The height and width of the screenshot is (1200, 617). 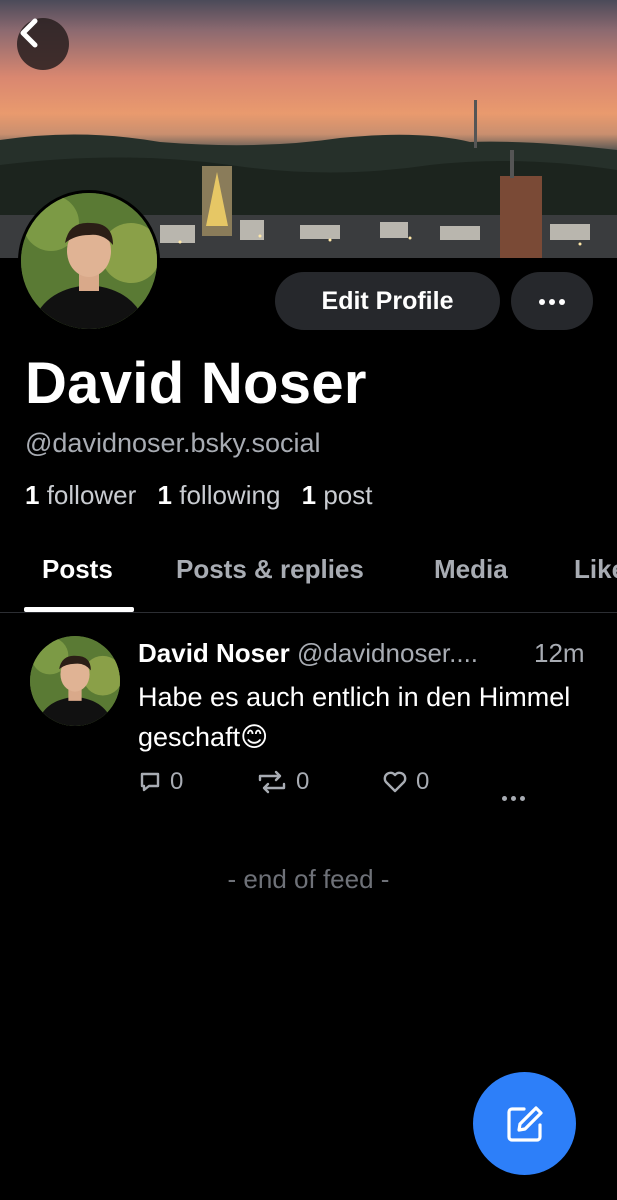 What do you see at coordinates (173, 443) in the screenshot?
I see `profile-handle: @davidnoser.bsky.social` at bounding box center [173, 443].